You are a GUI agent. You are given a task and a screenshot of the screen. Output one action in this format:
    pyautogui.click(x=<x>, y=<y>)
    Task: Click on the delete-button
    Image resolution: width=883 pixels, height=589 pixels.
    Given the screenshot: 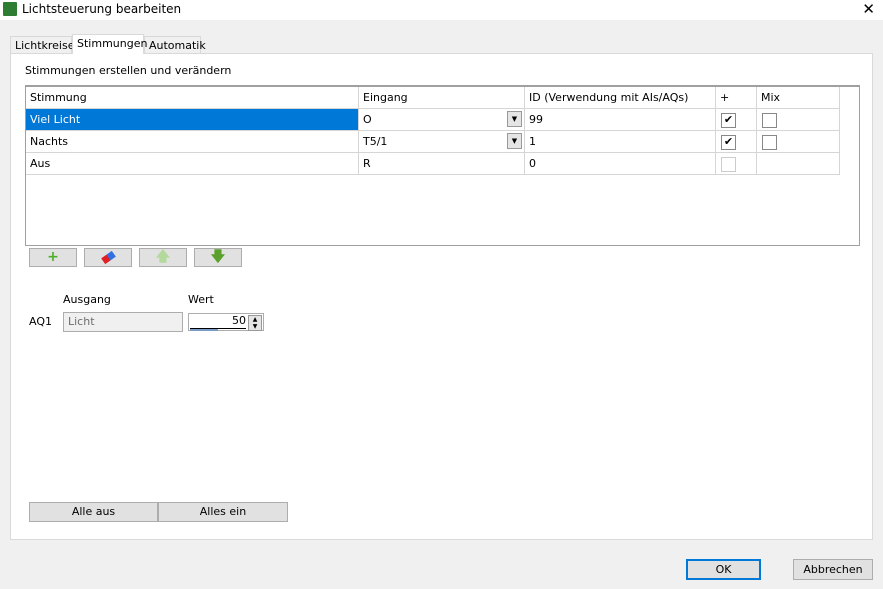 What is the action you would take?
    pyautogui.click(x=108, y=257)
    